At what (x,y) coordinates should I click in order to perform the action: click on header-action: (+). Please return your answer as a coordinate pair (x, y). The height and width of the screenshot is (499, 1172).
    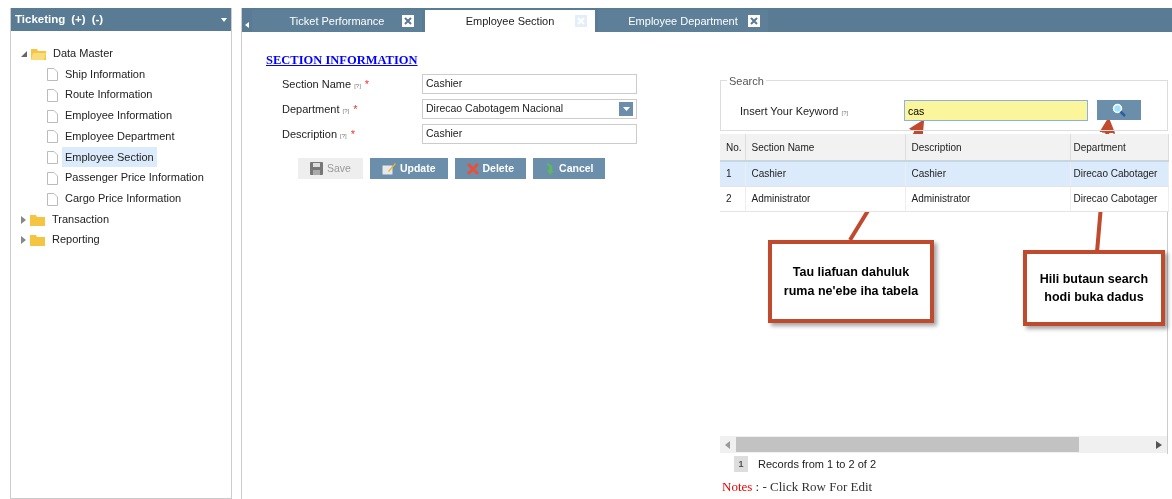
    Looking at the image, I should click on (78, 19).